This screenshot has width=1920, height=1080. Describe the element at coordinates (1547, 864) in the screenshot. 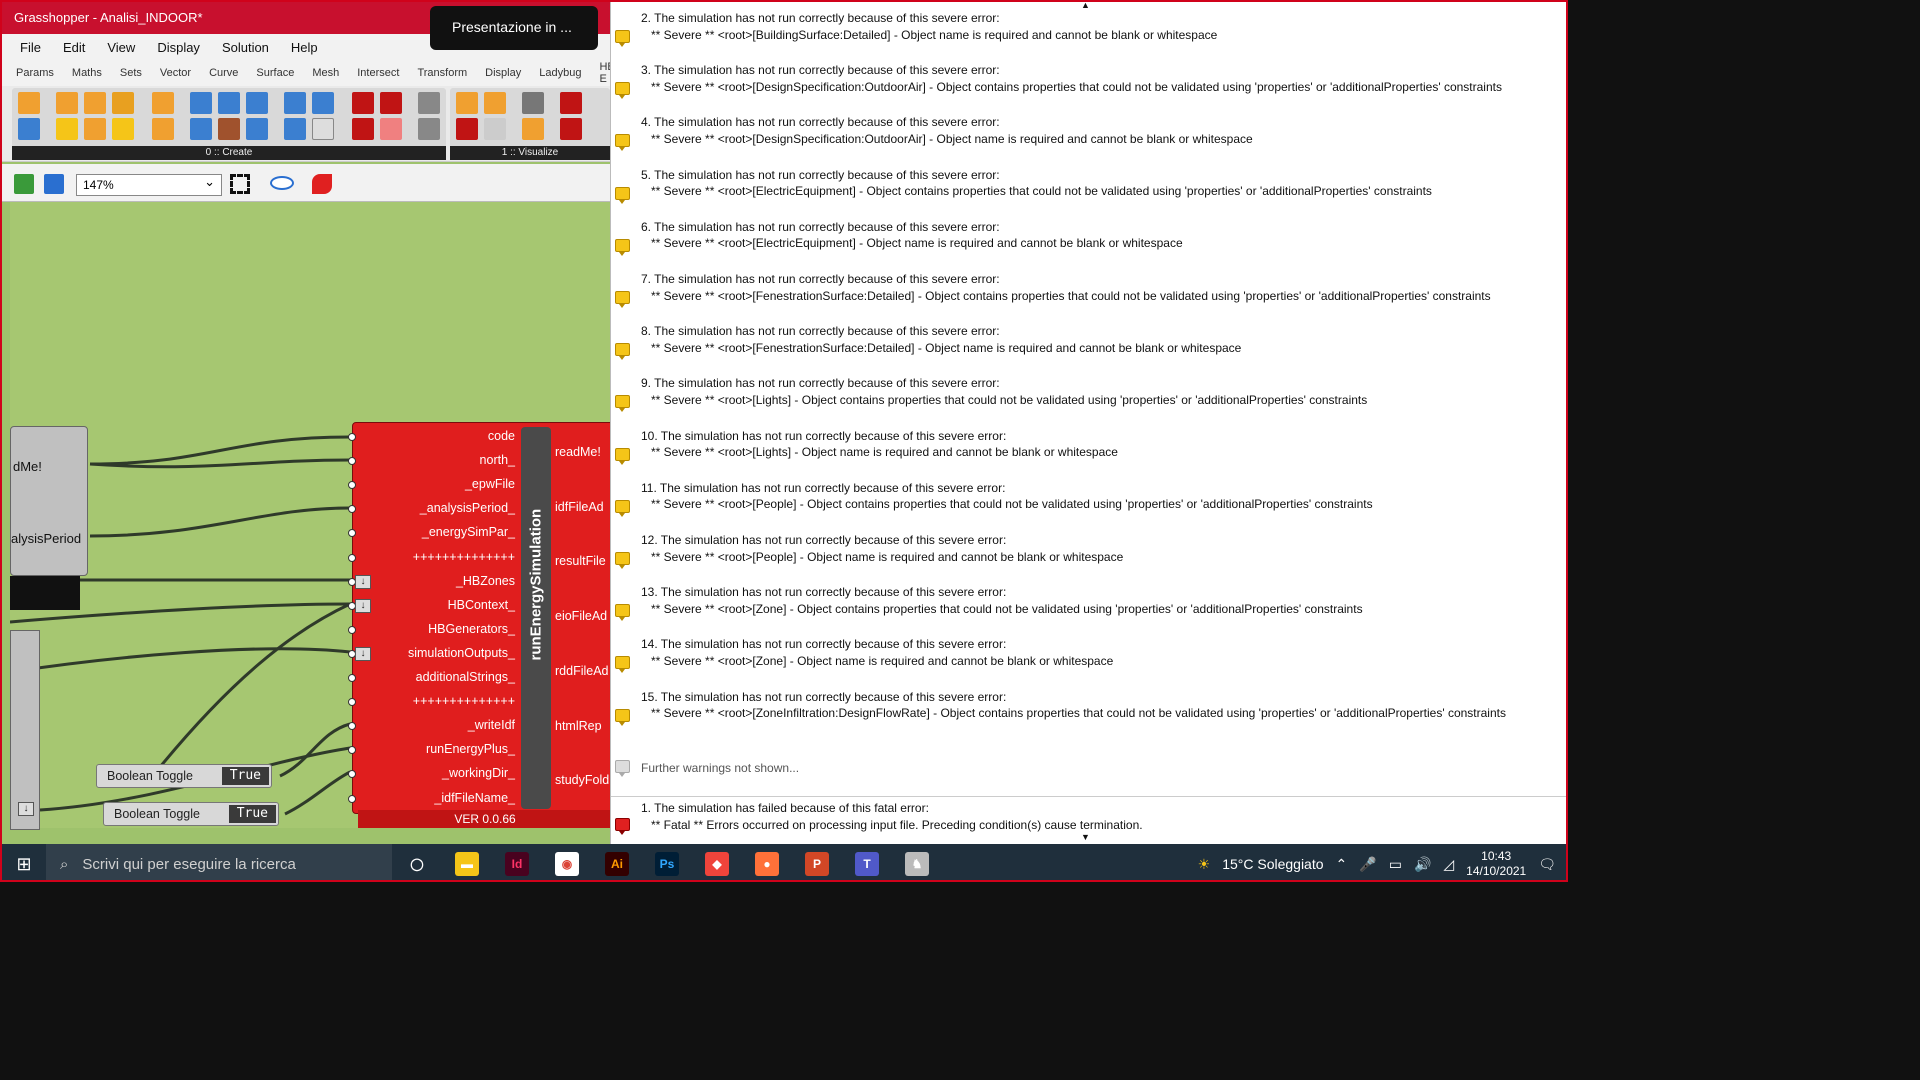

I see `notifications-icon: 🗨` at that location.